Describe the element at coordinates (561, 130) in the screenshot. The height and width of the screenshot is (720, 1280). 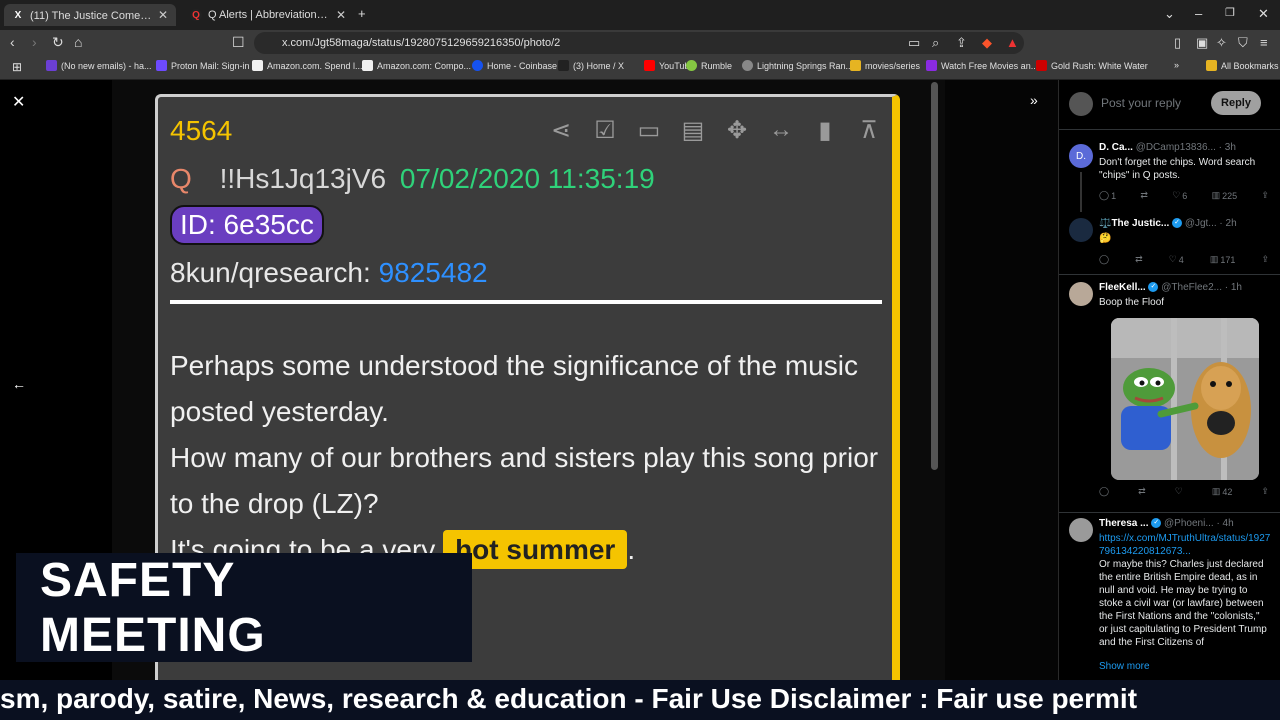
I see `share-icon: ⋖` at that location.